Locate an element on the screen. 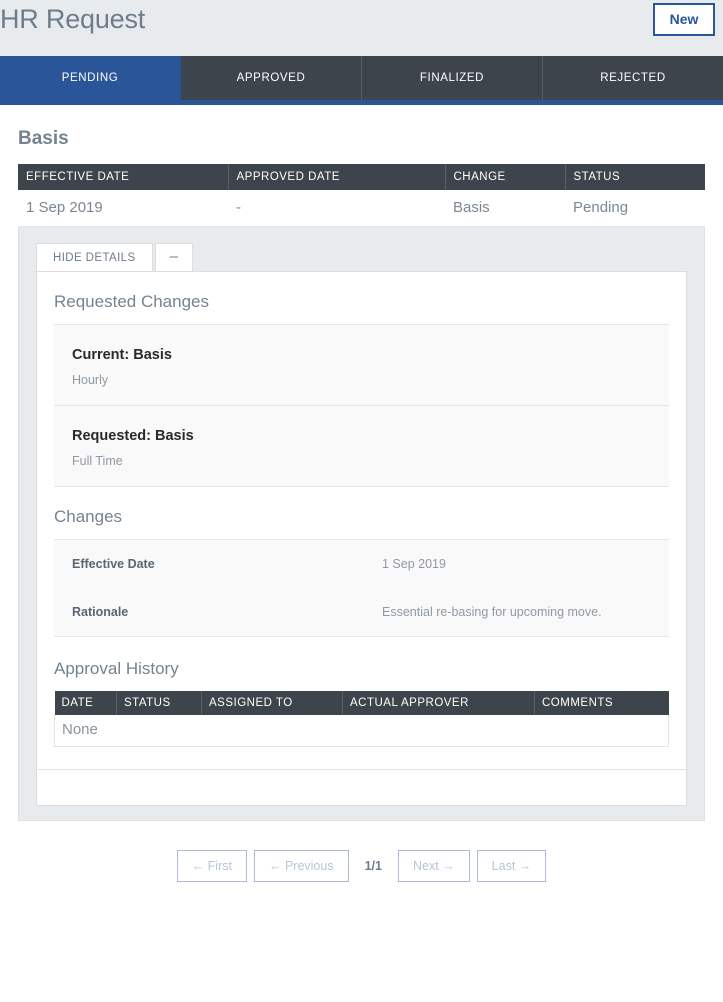 The image size is (723, 1002). pagination-indicator: 1/1 is located at coordinates (373, 866).